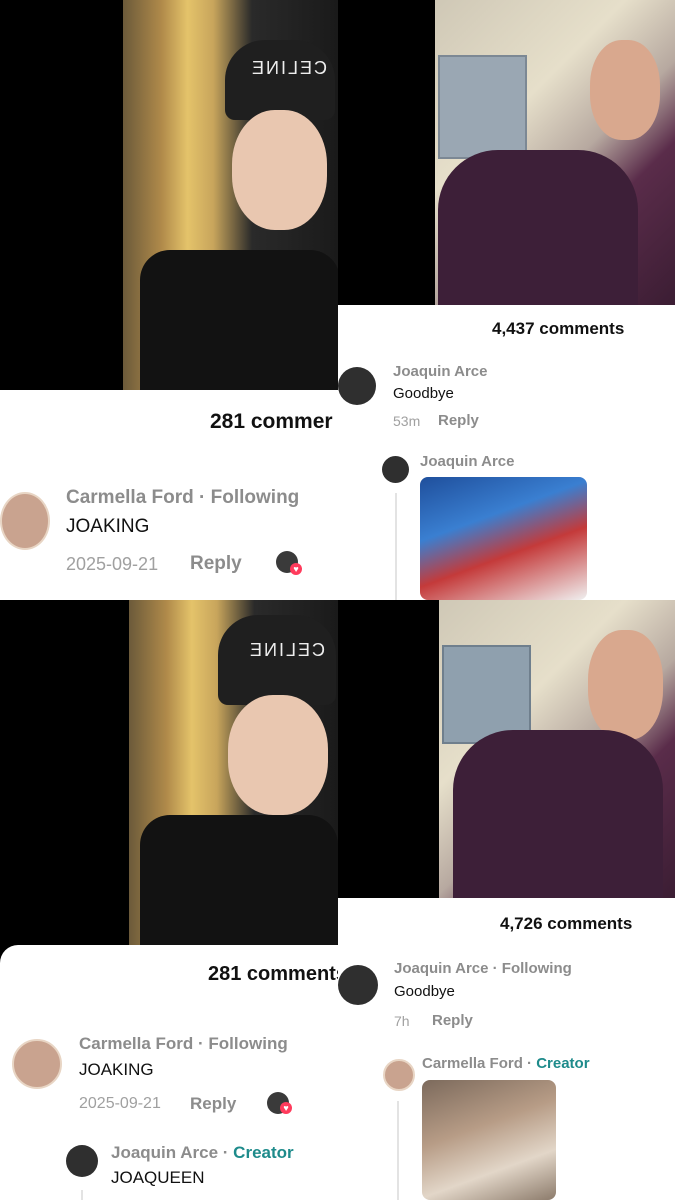  Describe the element at coordinates (158, 1177) in the screenshot. I see `reply-text: JOAQUEEN` at that location.